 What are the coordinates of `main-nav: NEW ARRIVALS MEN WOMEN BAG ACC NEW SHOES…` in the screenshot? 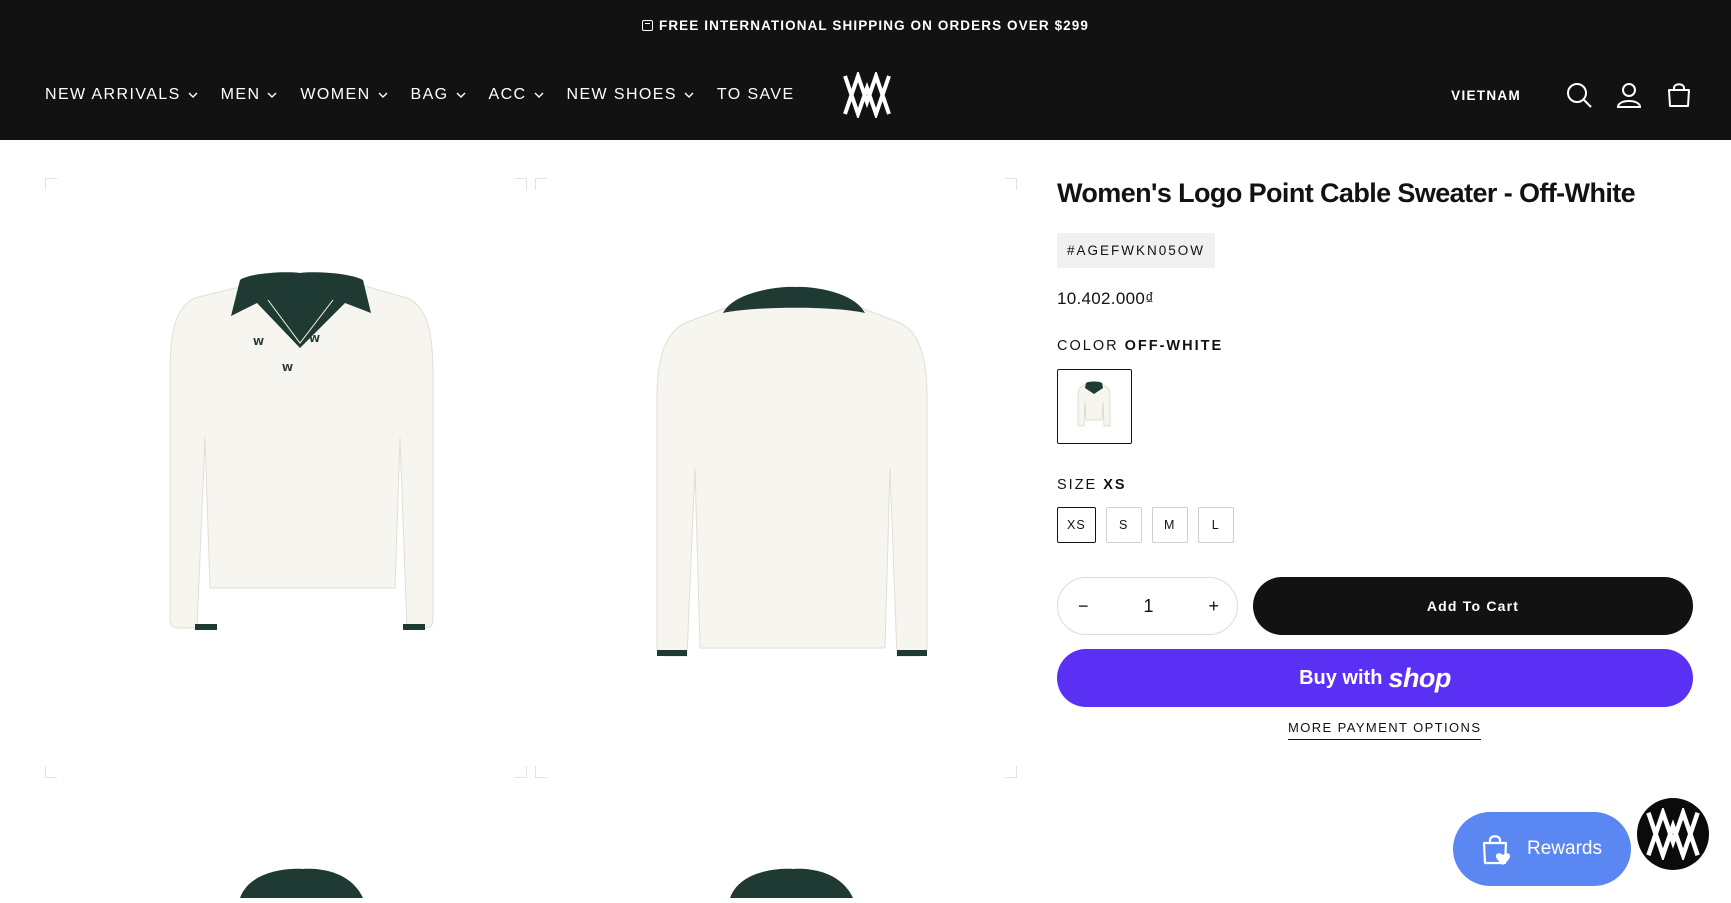 It's located at (431, 95).